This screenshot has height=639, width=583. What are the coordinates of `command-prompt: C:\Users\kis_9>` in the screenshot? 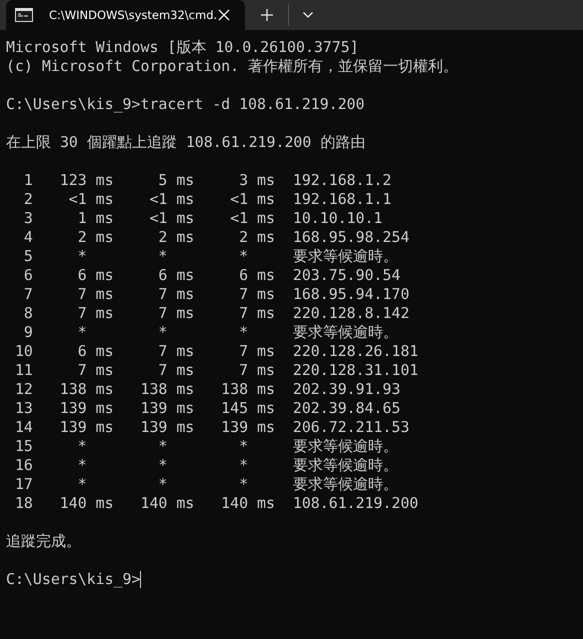 It's located at (73, 579).